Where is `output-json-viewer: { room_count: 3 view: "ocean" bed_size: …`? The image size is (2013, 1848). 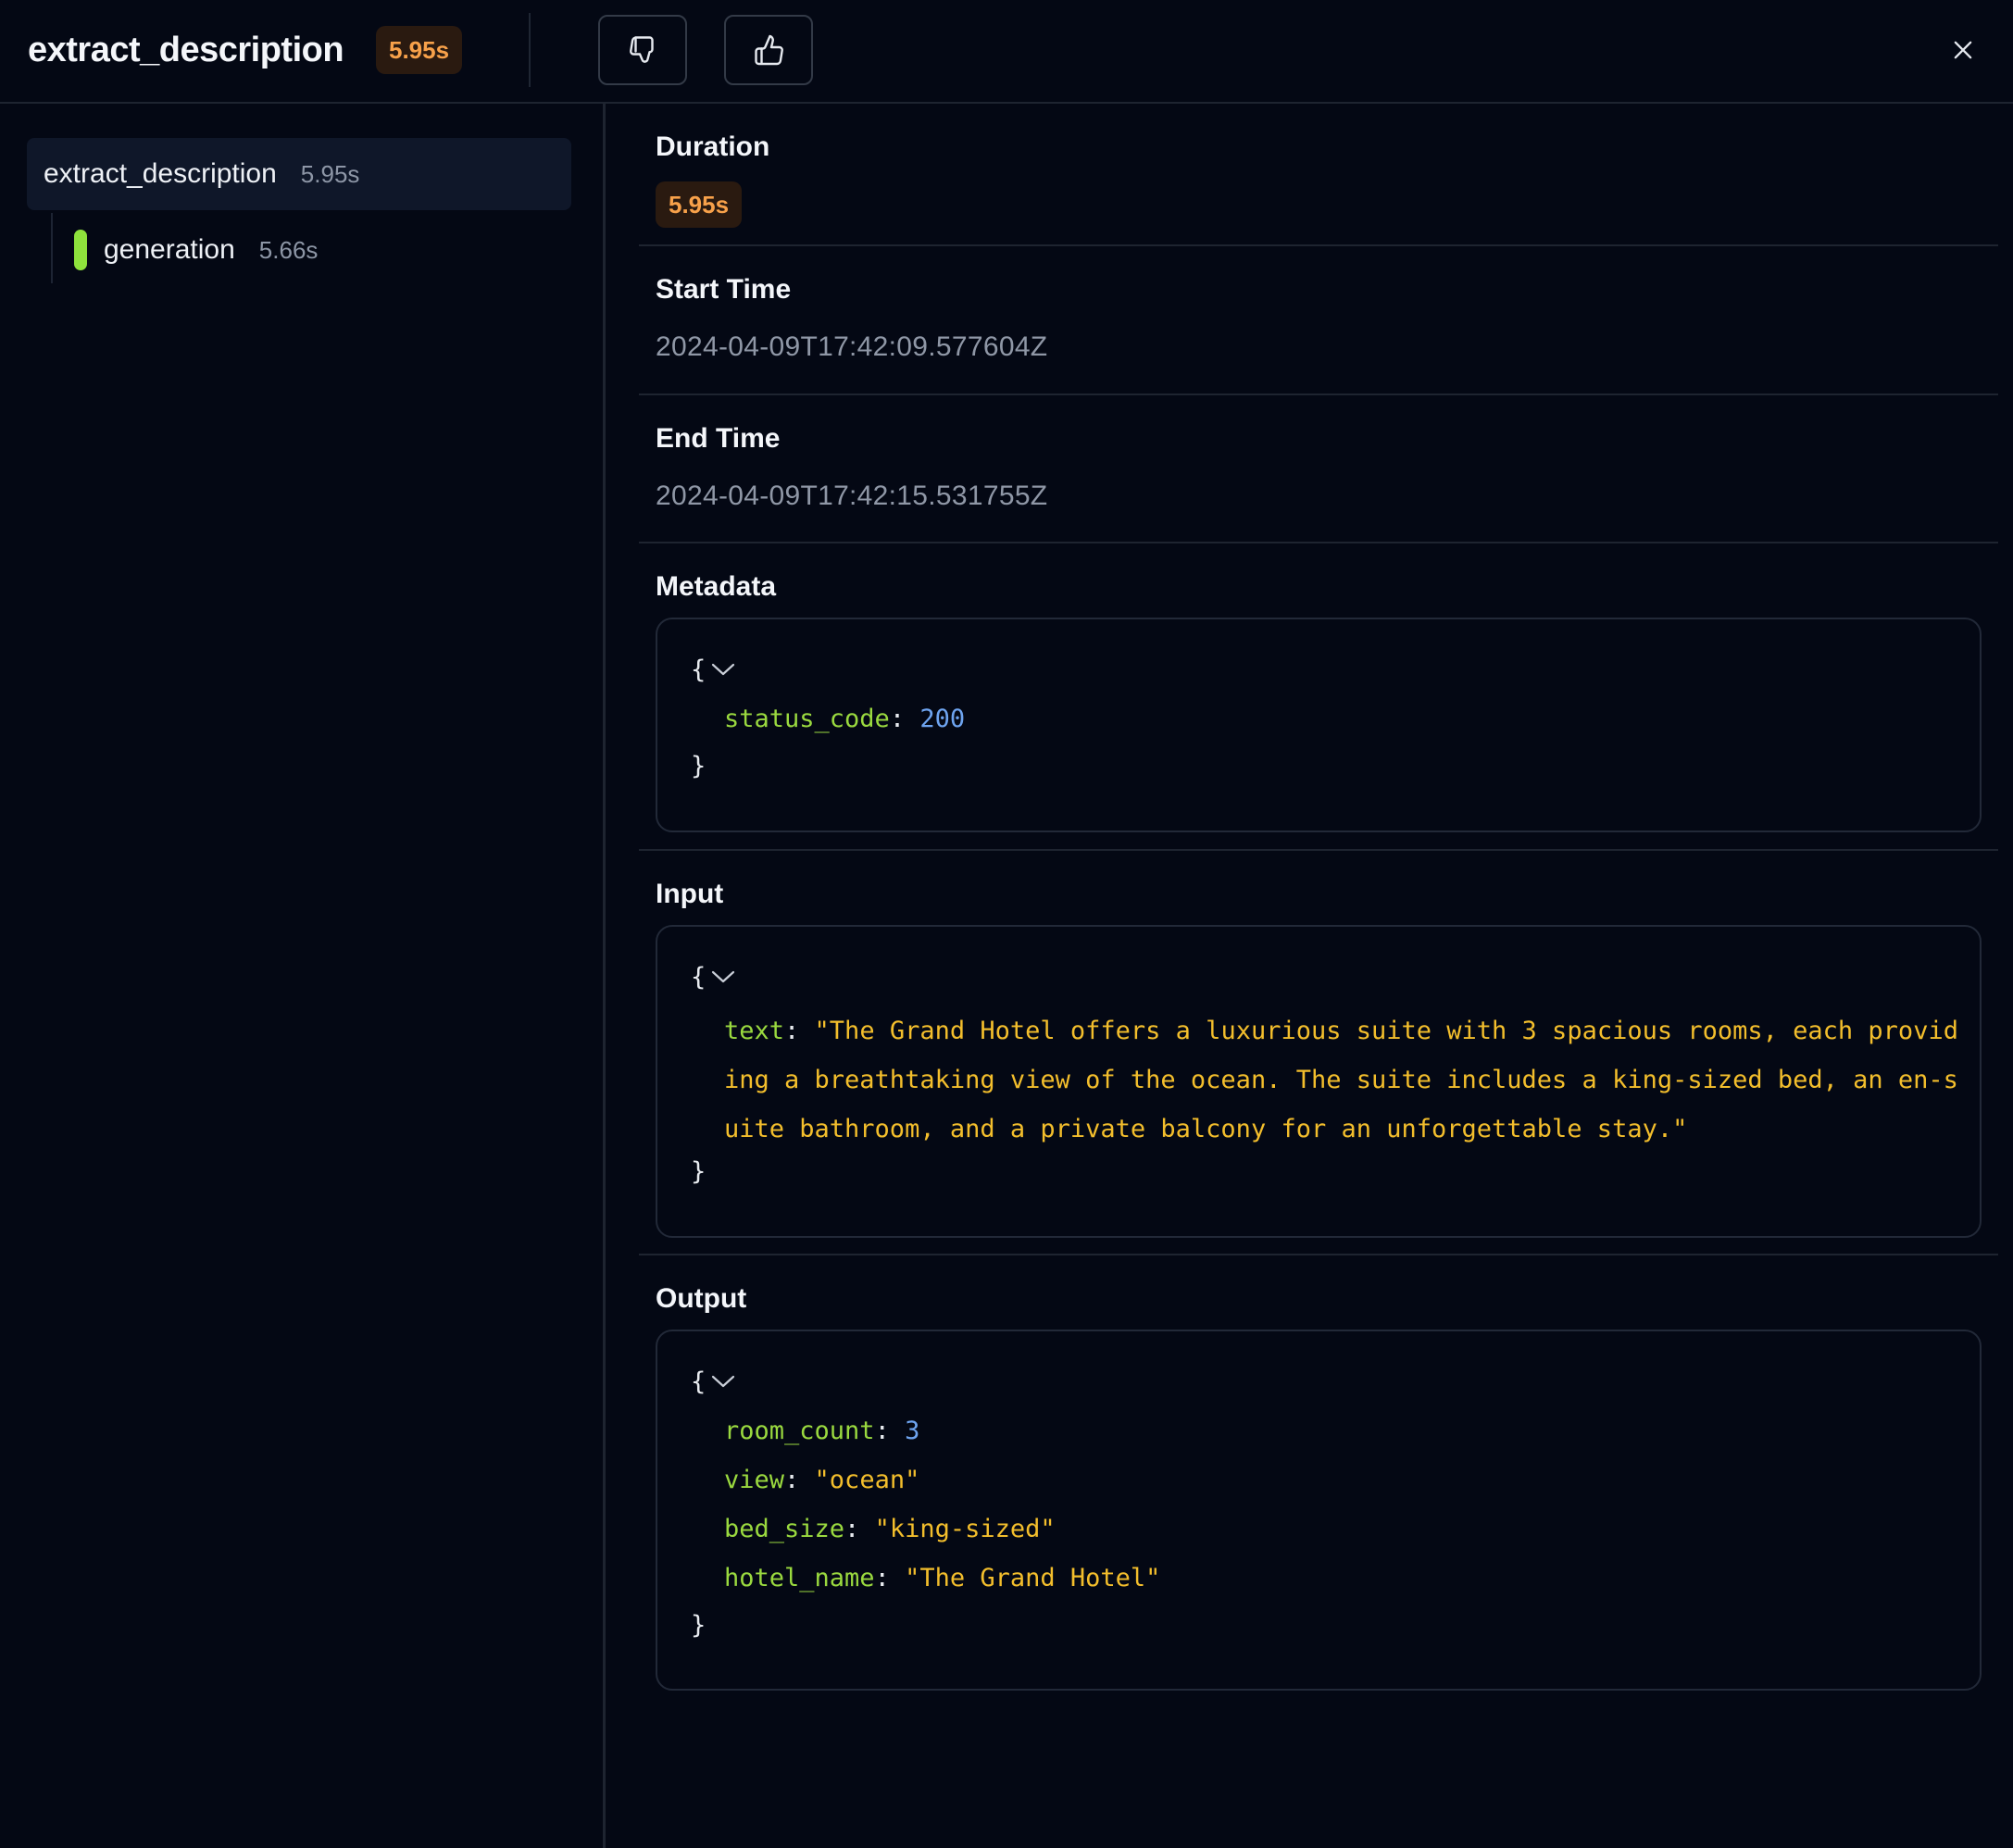
output-json-viewer: { room_count: 3 view: "ocean" bed_size: … is located at coordinates (1319, 1510).